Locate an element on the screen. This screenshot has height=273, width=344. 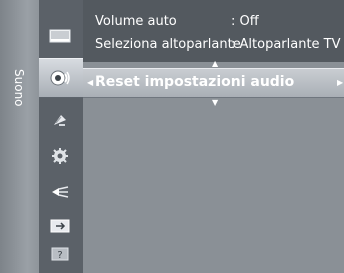
setup-icon is located at coordinates (60, 156).